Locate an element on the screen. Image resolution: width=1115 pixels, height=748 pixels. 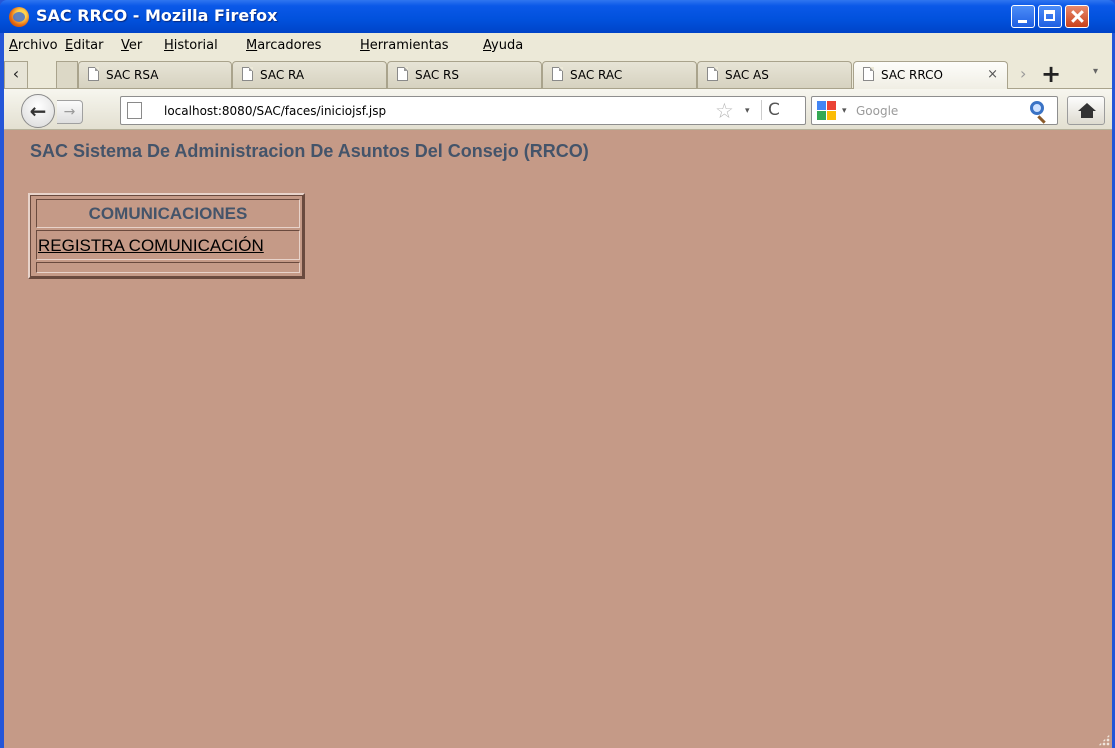
tab-sac-rsa: SAC RSA is located at coordinates (155, 74).